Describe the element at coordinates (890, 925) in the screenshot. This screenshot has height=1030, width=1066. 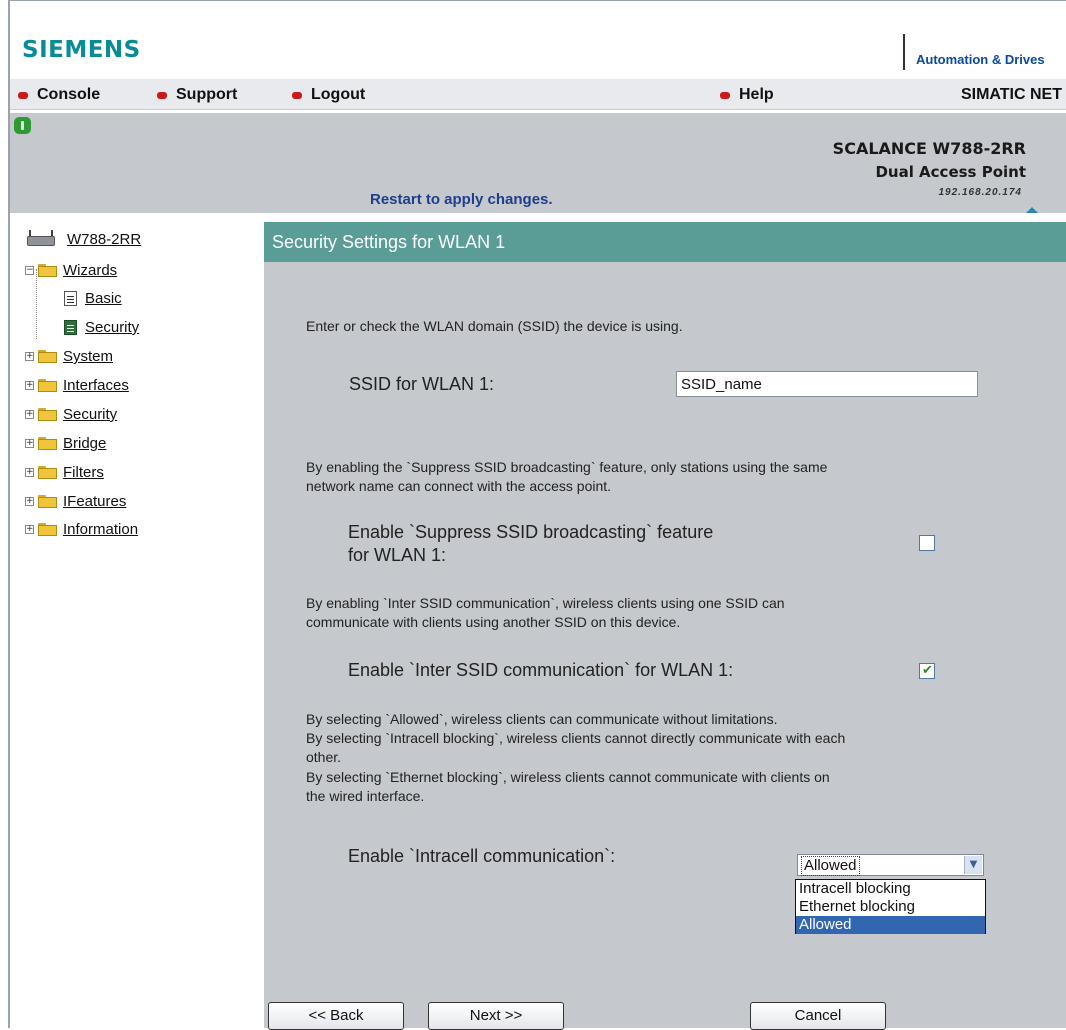
I see `option-allowed: Allowed` at that location.